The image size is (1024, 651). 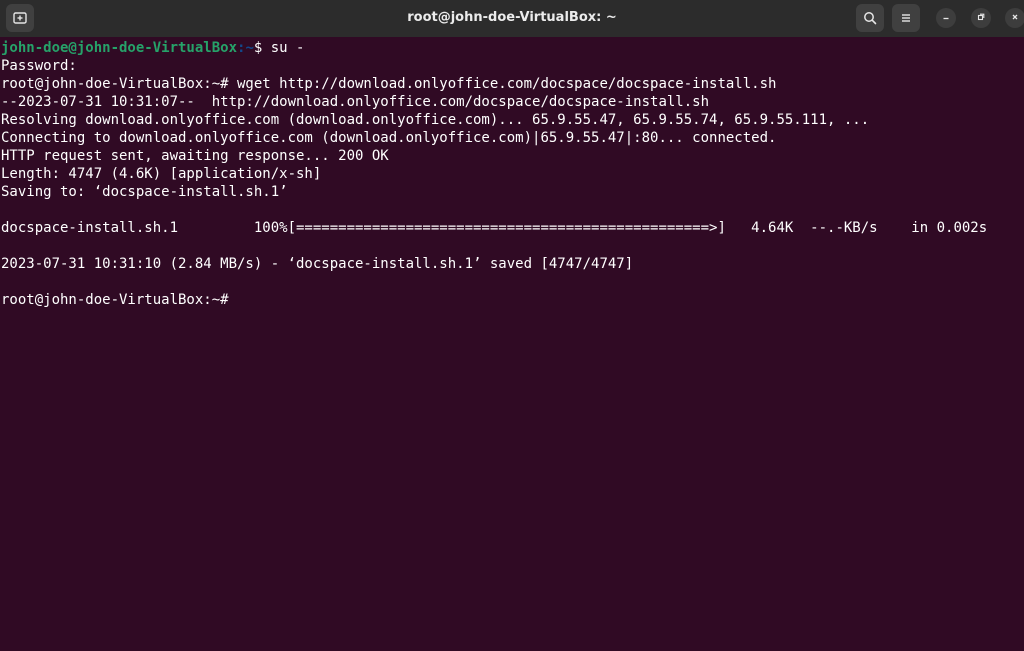 What do you see at coordinates (161, 174) in the screenshot?
I see `output-line: Length: 4747 (4.6K) [application/x-sh]` at bounding box center [161, 174].